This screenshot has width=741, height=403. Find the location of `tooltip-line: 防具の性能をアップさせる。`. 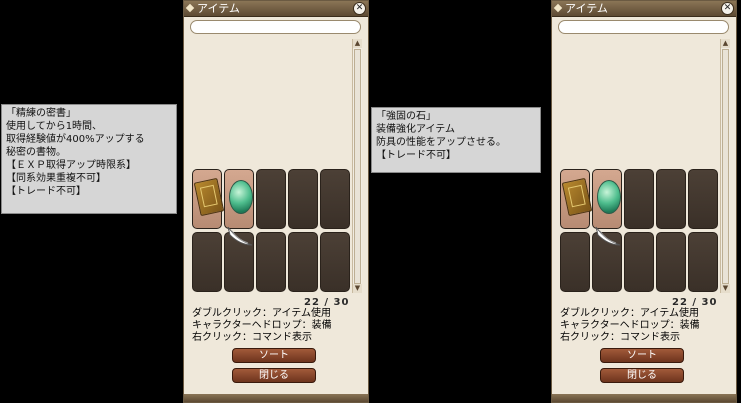

tooltip-line: 防具の性能をアップさせる。 is located at coordinates (441, 142).